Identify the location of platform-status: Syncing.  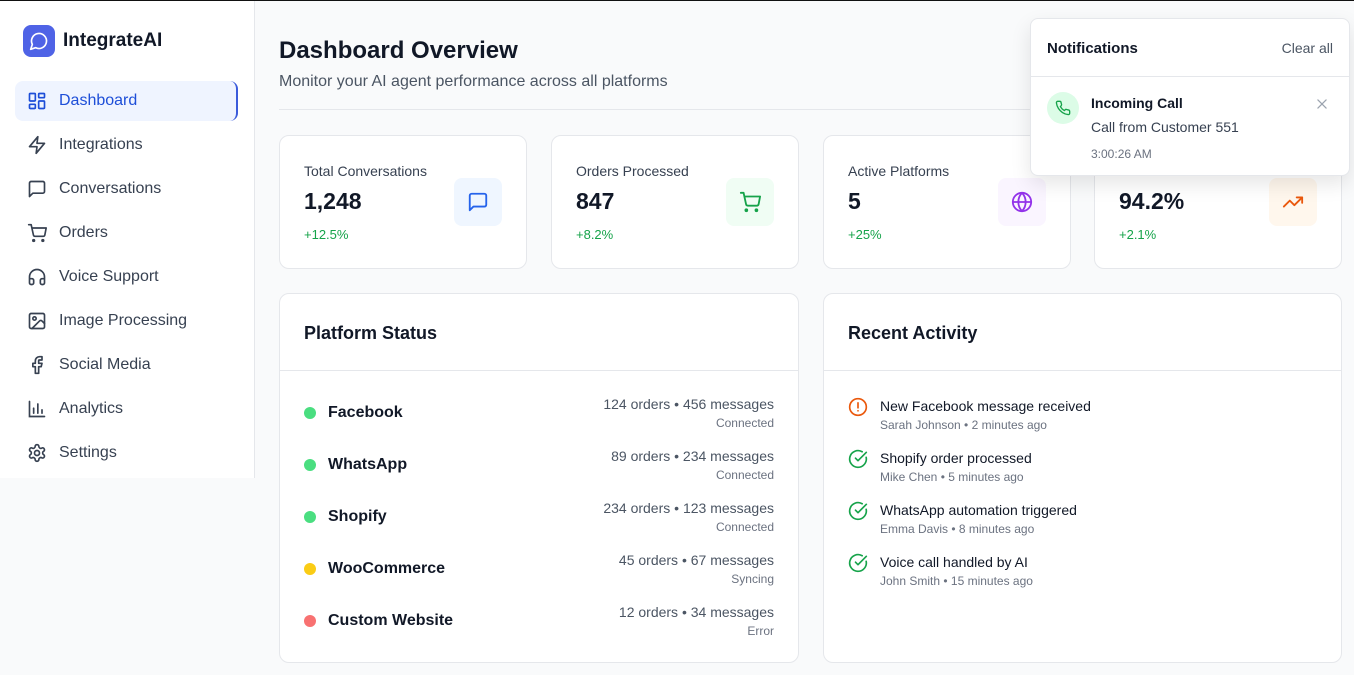
(752, 579).